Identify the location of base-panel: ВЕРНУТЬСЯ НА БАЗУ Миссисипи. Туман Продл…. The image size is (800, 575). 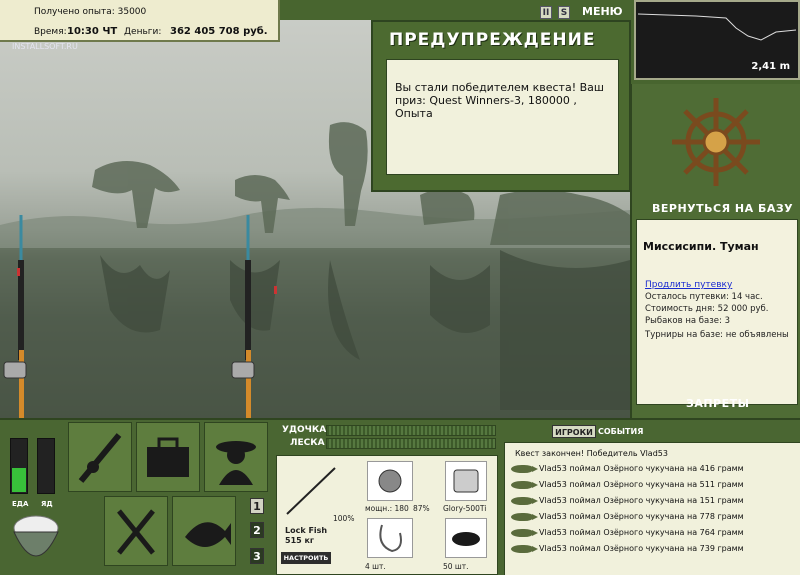
(715, 251).